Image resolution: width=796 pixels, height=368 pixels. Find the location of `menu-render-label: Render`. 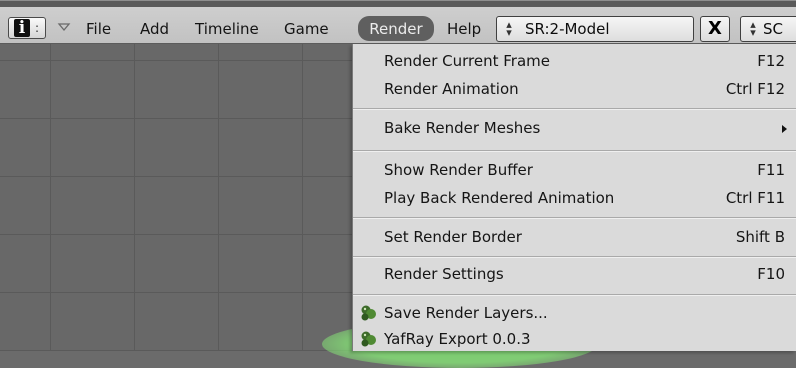

menu-render-label: Render is located at coordinates (396, 29).